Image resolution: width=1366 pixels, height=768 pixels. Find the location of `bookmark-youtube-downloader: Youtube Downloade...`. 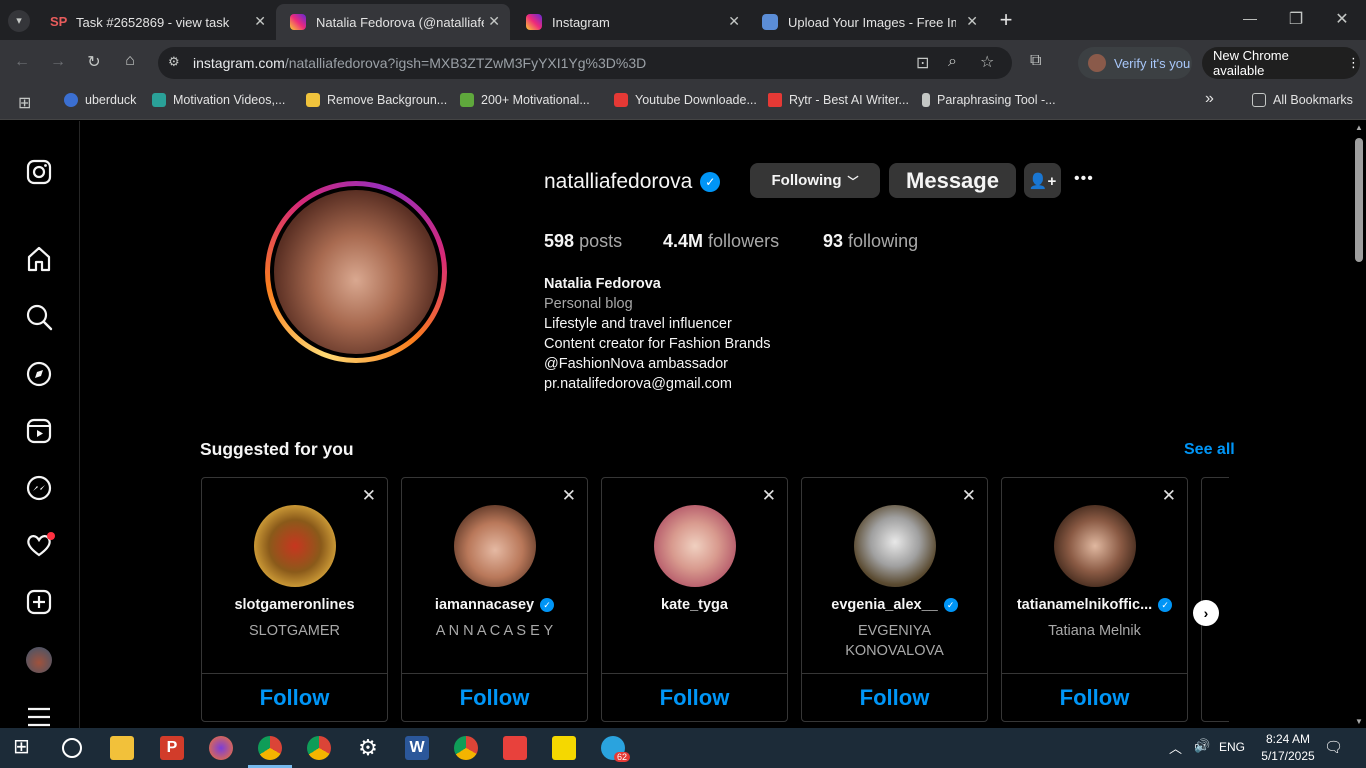

bookmark-youtube-downloader: Youtube Downloade... is located at coordinates (685, 100).